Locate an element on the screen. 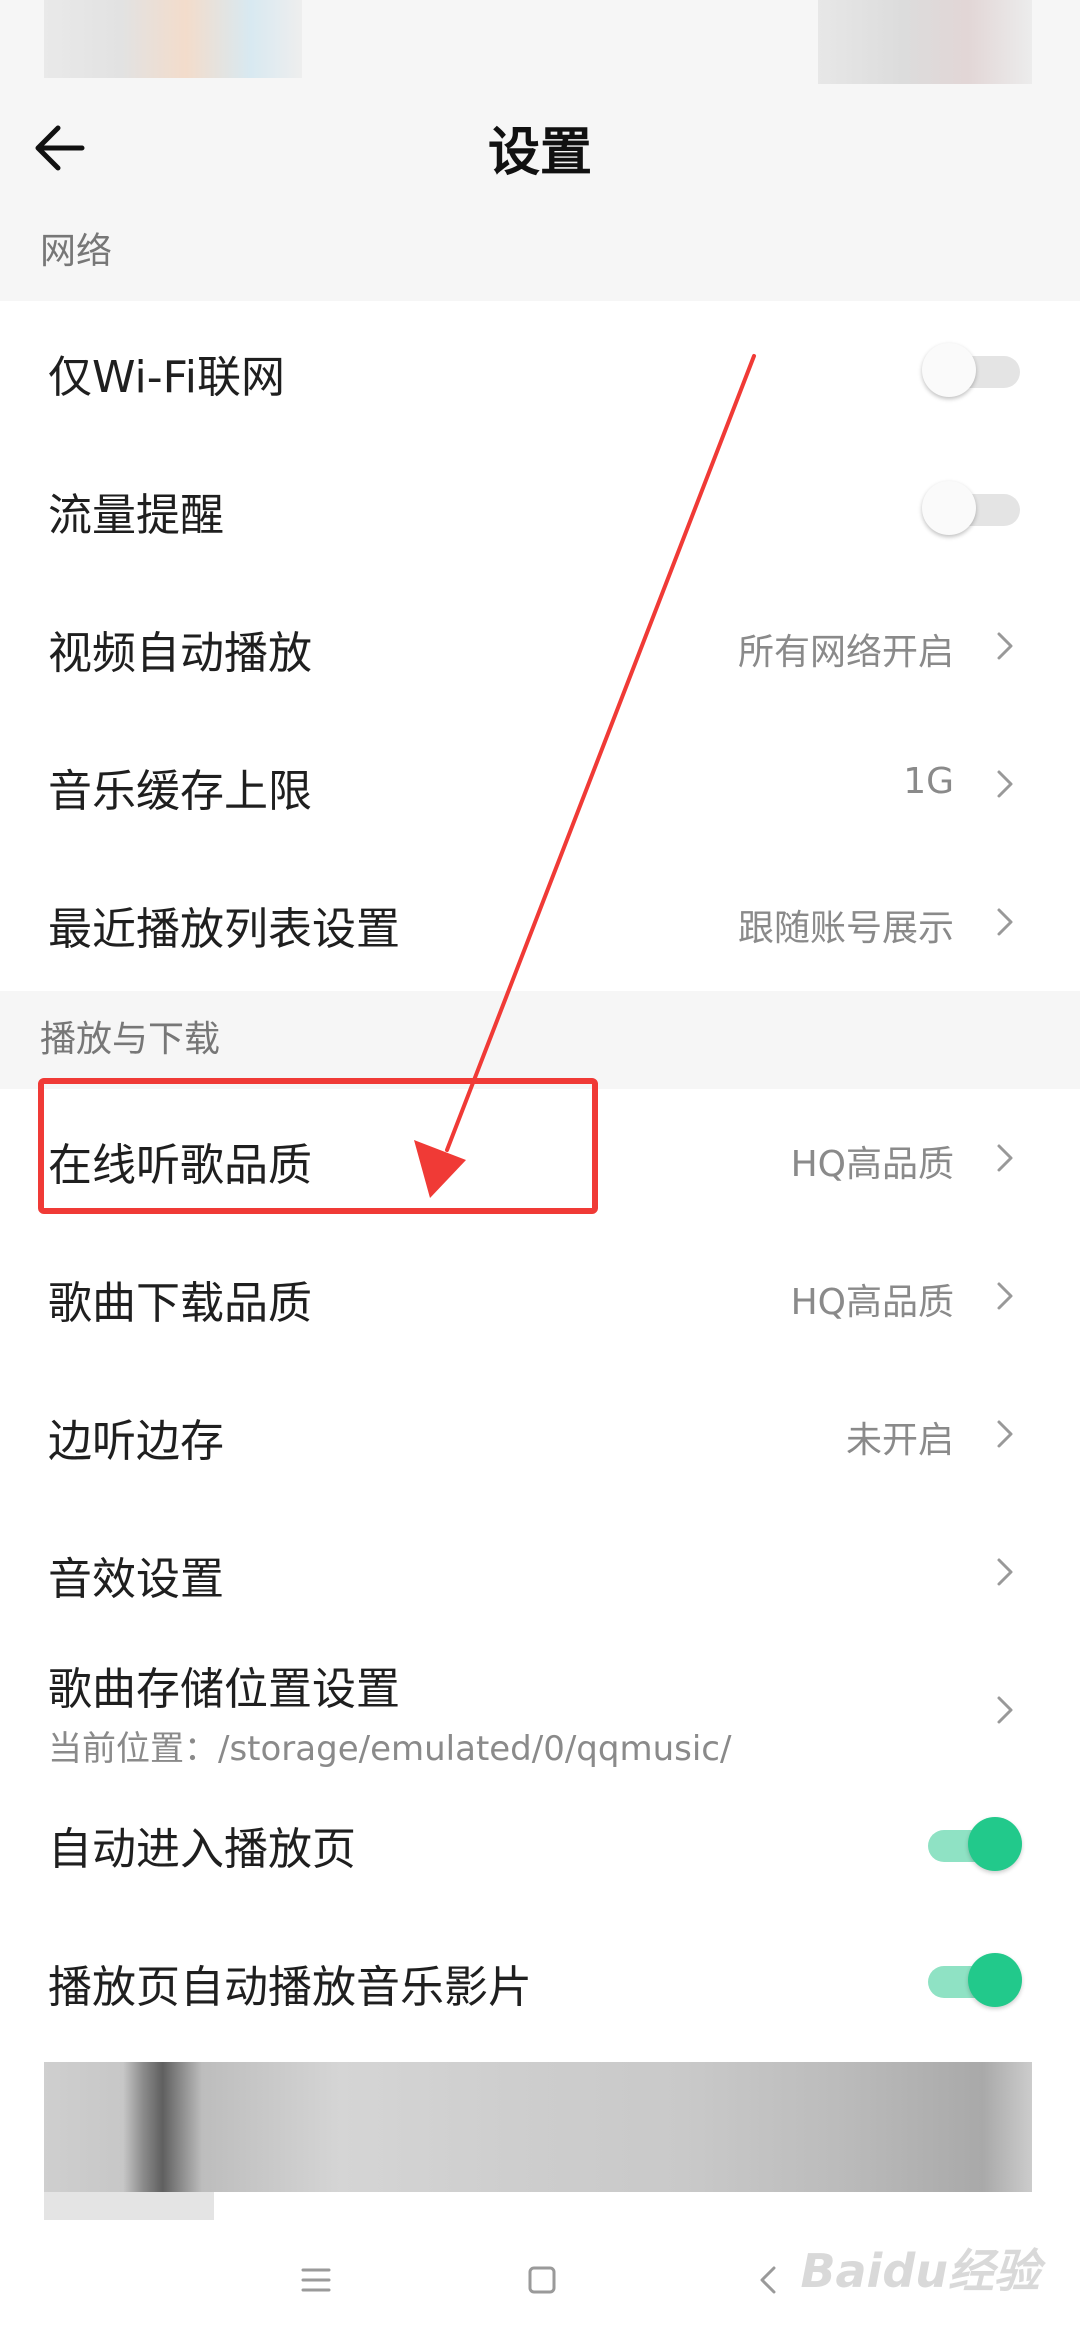 This screenshot has height=2340, width=1080. menu-icon is located at coordinates (316, 2280).